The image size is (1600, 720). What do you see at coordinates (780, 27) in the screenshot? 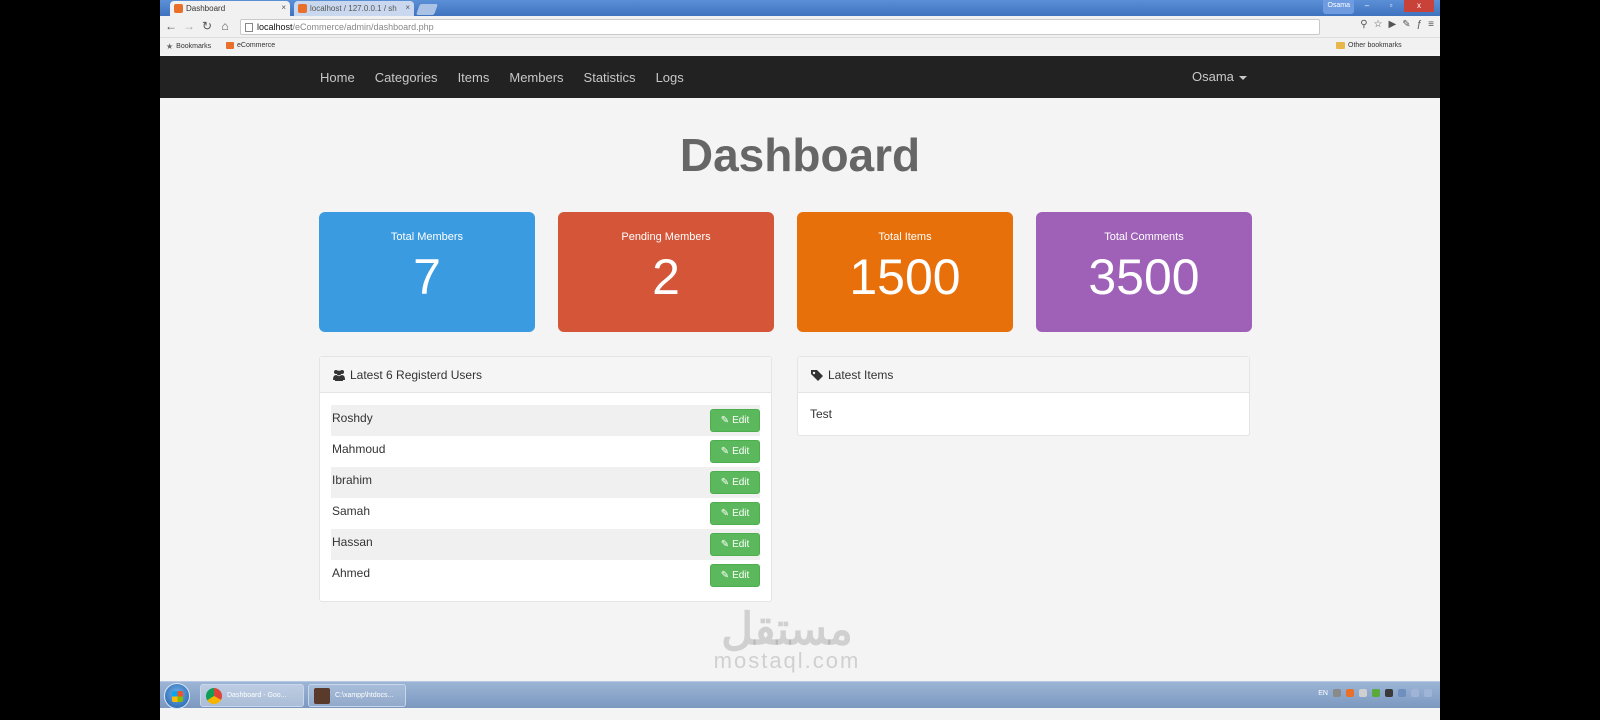
I see `address-bar: localhost/eCommerce/admin/dashboard.php` at bounding box center [780, 27].